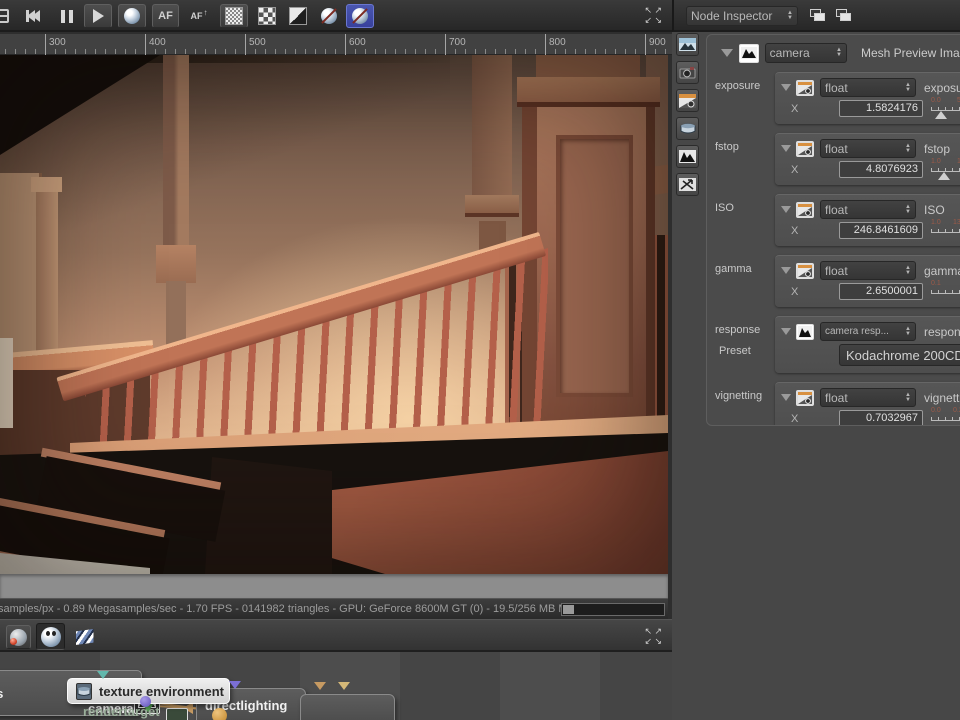 The image size is (960, 720). What do you see at coordinates (47, 633) in the screenshot?
I see `eye-left` at bounding box center [47, 633].